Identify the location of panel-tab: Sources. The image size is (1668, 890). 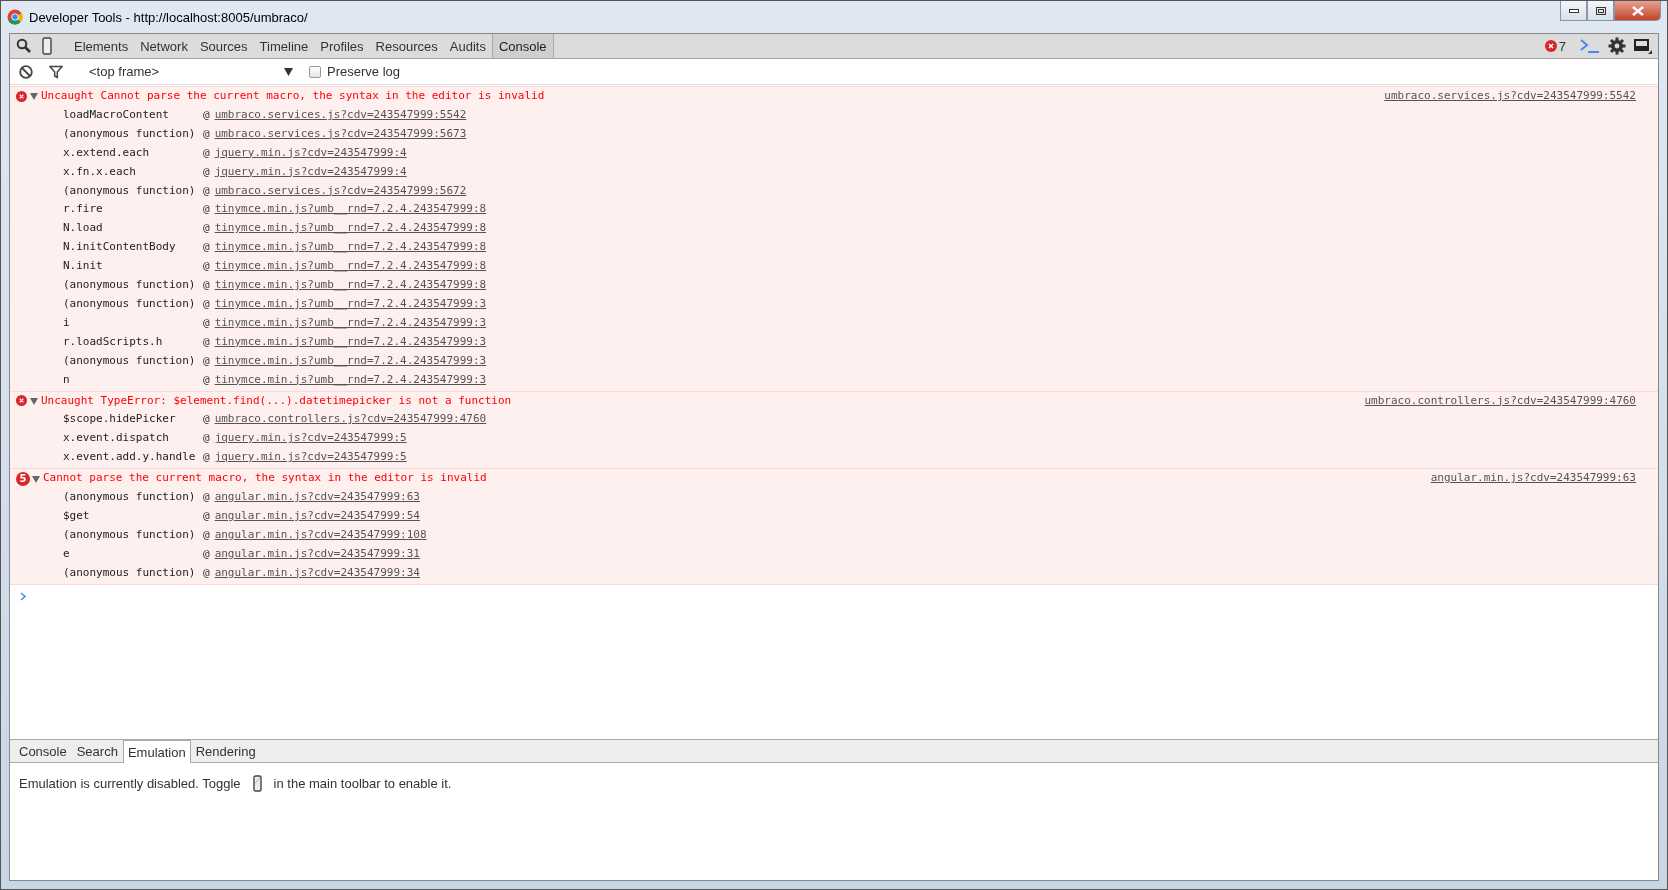
(223, 46).